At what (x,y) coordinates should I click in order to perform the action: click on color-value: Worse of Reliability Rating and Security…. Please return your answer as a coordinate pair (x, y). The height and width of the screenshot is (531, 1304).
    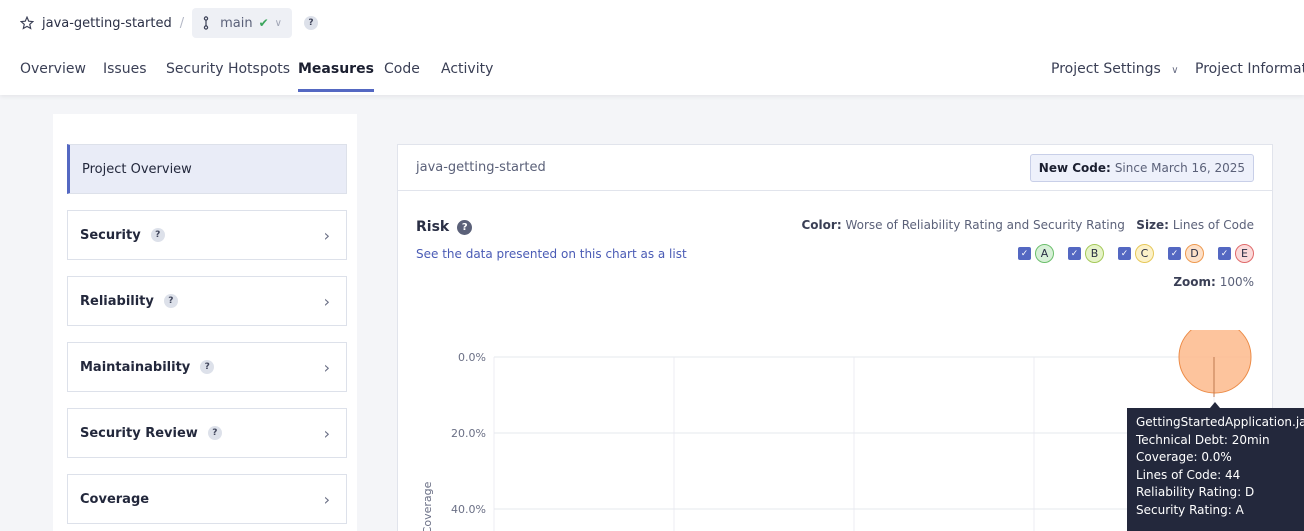
    Looking at the image, I should click on (985, 225).